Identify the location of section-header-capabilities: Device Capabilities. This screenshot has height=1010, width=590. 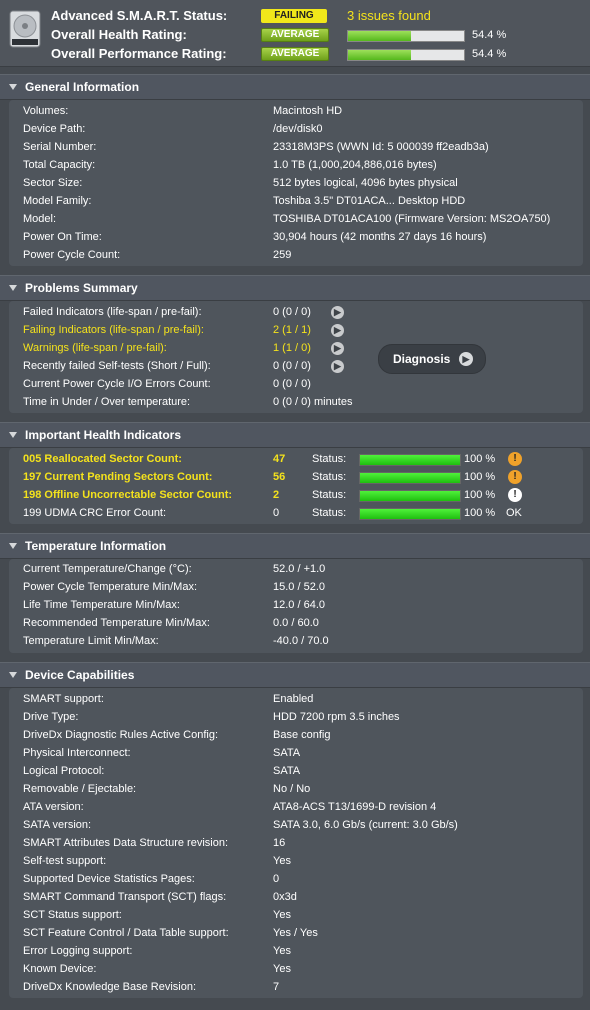
(295, 675).